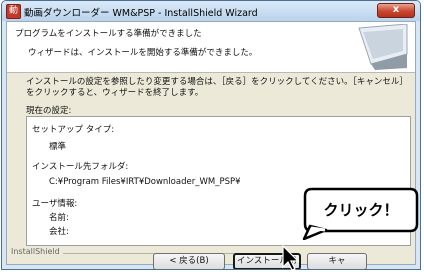  I want to click on current-settings-label: 現在の設定:, so click(49, 111).